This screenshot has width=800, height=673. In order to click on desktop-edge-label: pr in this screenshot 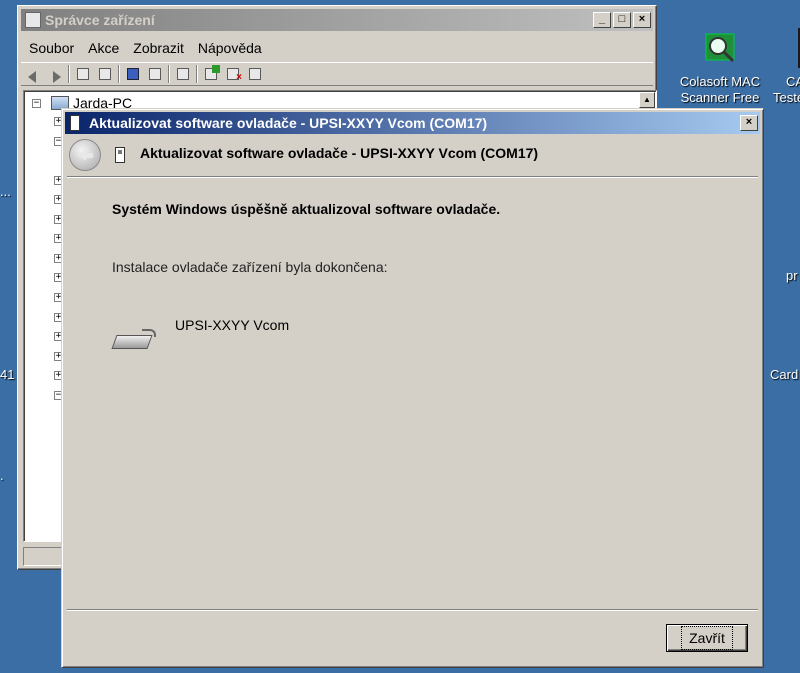, I will do `click(792, 275)`.